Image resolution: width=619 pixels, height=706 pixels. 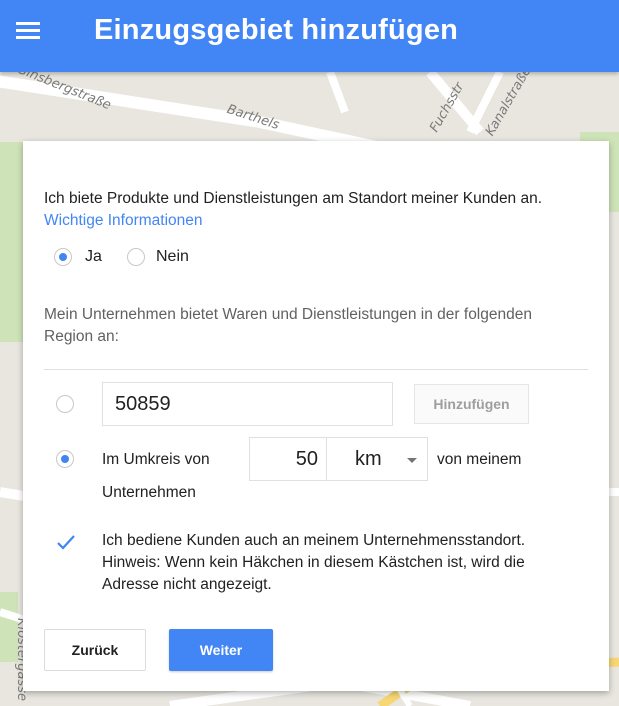 I want to click on unit-select: km, so click(x=377, y=459).